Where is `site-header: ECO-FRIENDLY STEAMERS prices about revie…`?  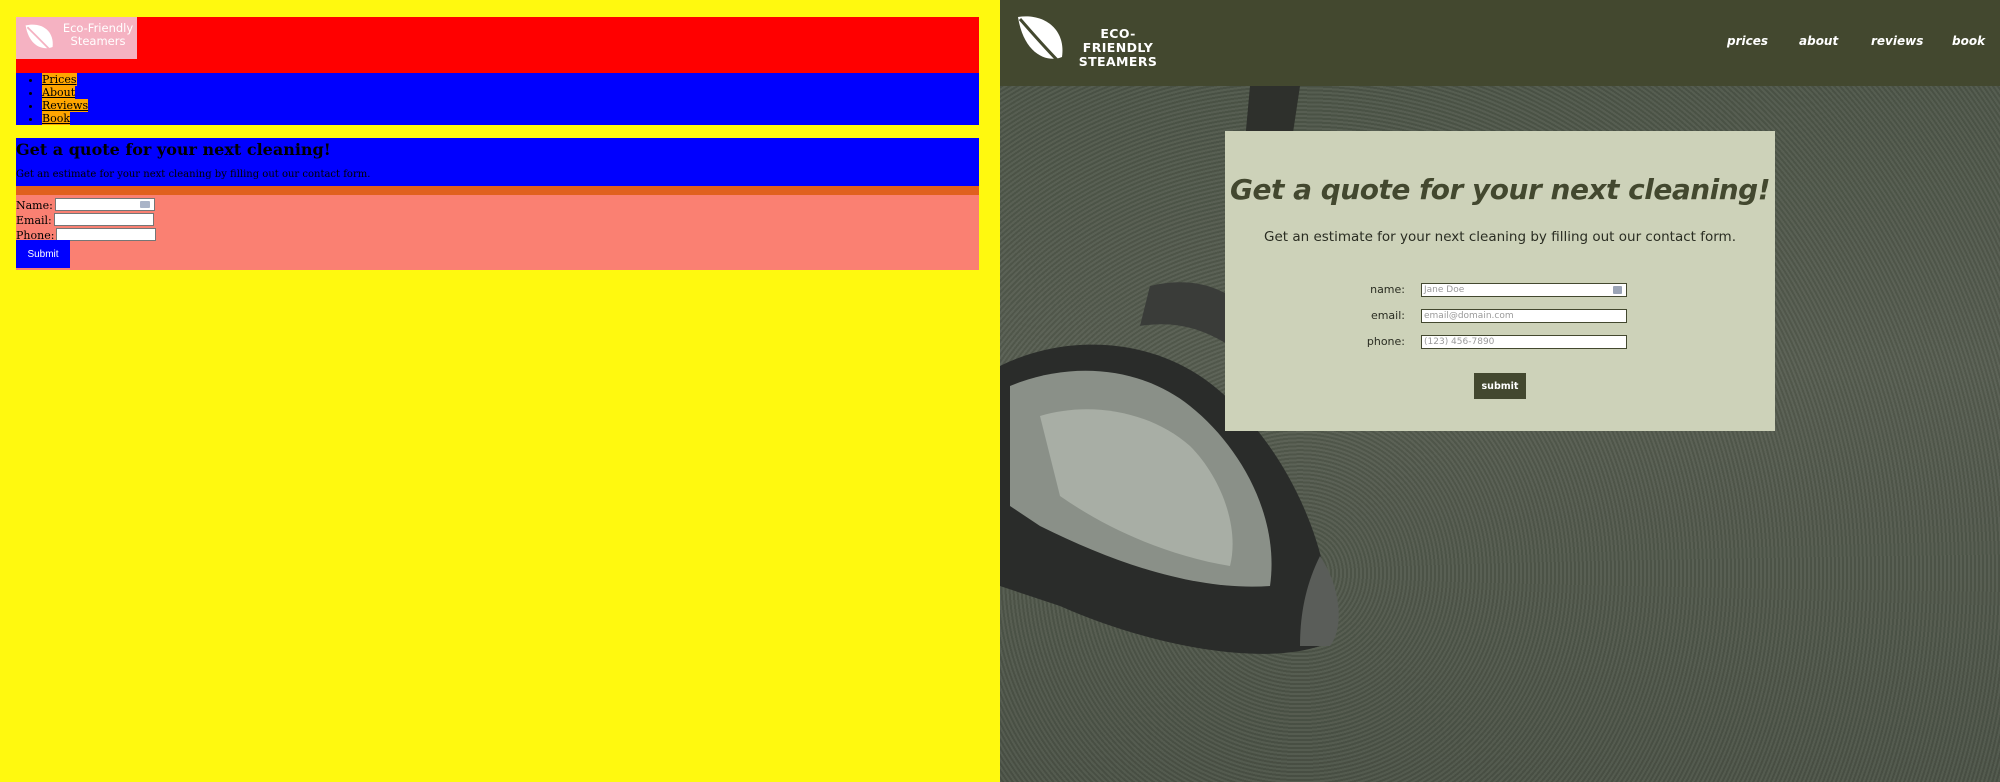
site-header: ECO-FRIENDLY STEAMERS prices about revie… is located at coordinates (1500, 43).